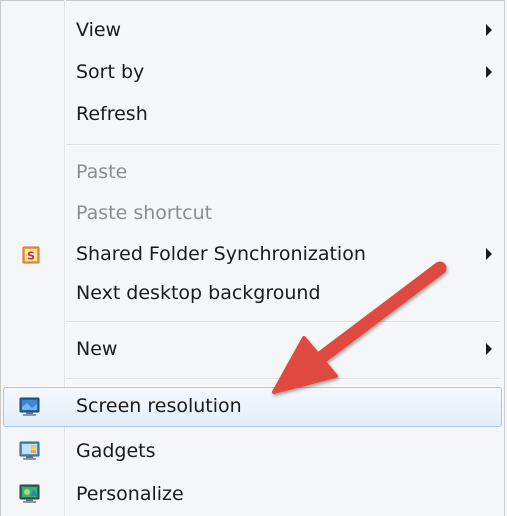  Describe the element at coordinates (252, 73) in the screenshot. I see `menu-item-sort-by: Sort by` at that location.